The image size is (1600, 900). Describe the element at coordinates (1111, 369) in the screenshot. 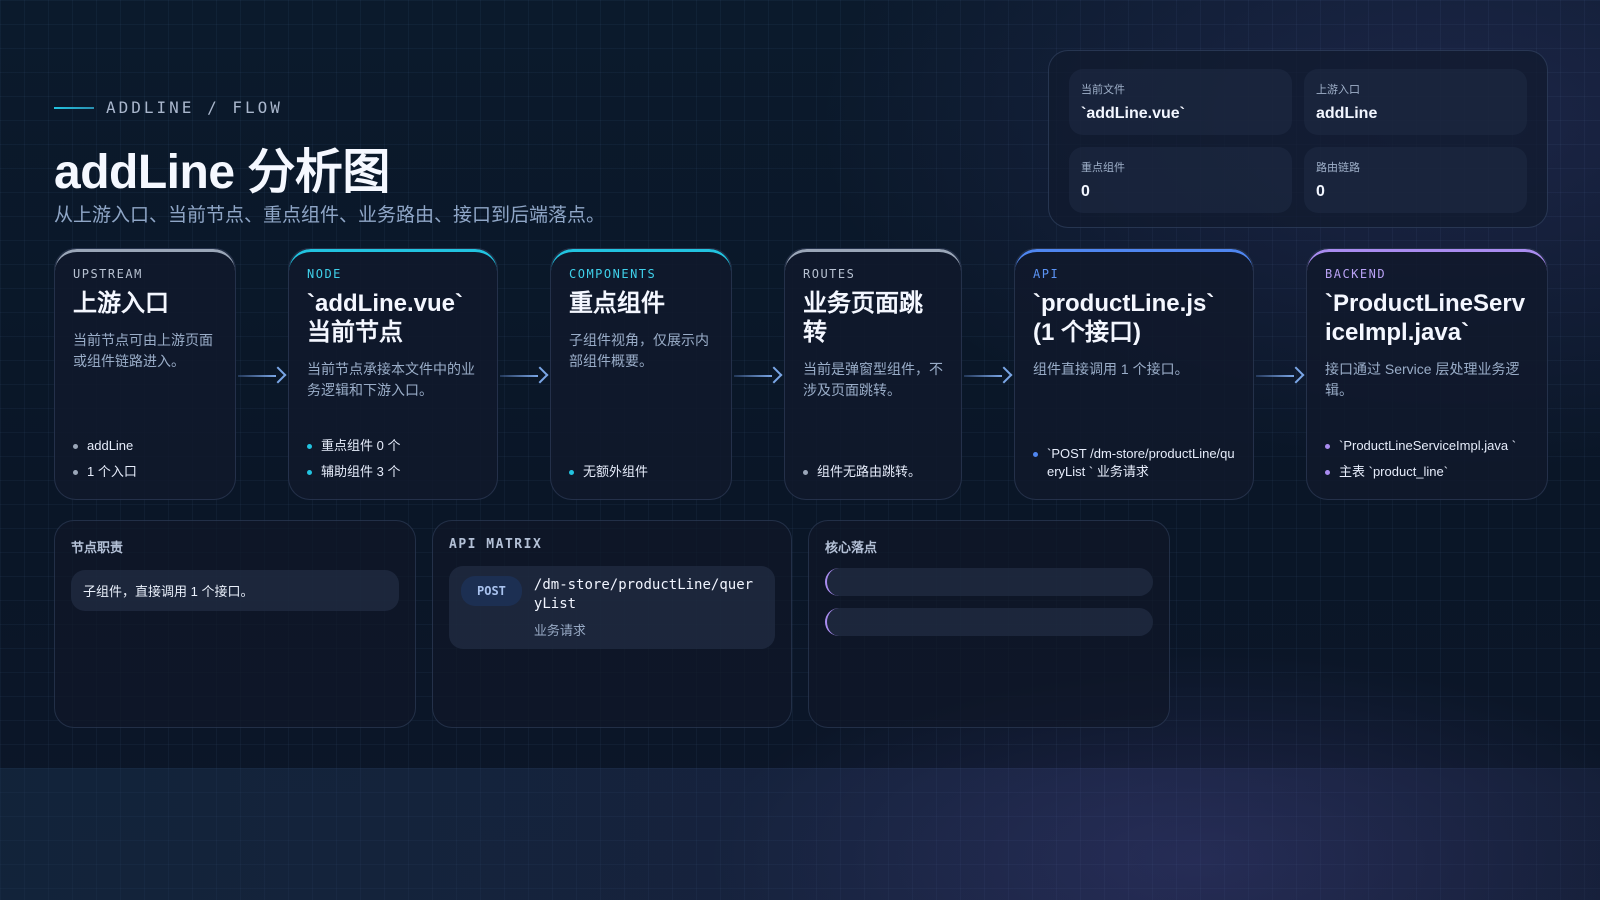

I see `card-desc: 组件直接调用 1 个接口。` at that location.